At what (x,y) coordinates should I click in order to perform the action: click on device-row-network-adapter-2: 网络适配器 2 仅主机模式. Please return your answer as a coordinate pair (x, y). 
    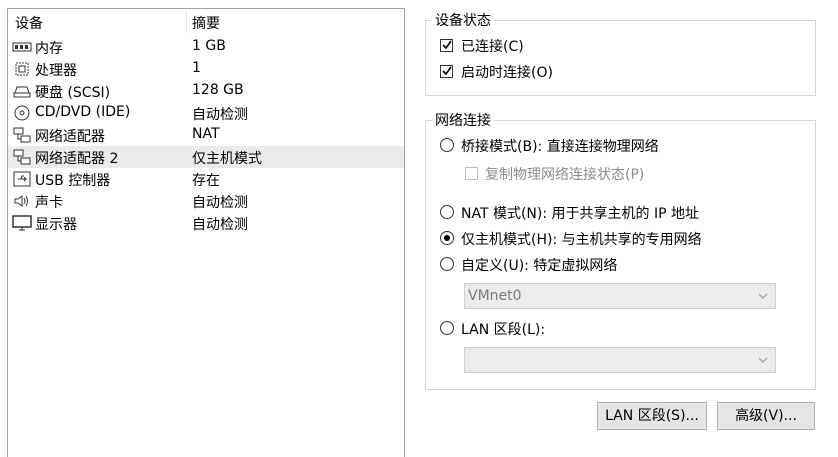
    Looking at the image, I should click on (206, 157).